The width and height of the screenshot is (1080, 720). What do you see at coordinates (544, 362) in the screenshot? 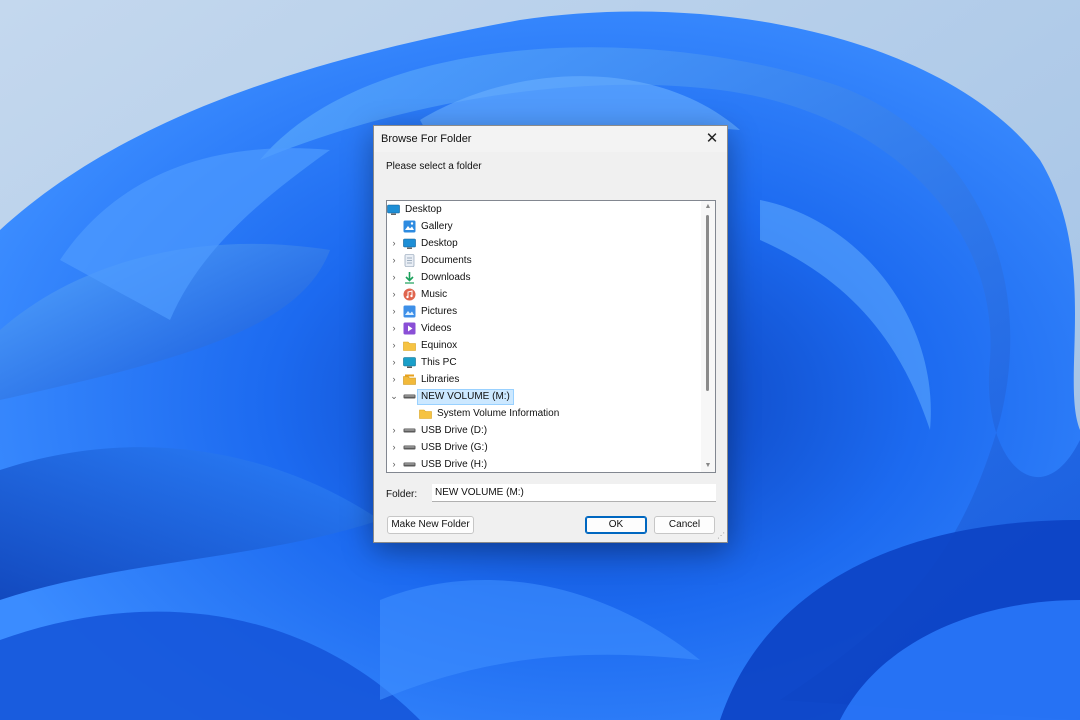
I see `tree-item: › This PC` at bounding box center [544, 362].